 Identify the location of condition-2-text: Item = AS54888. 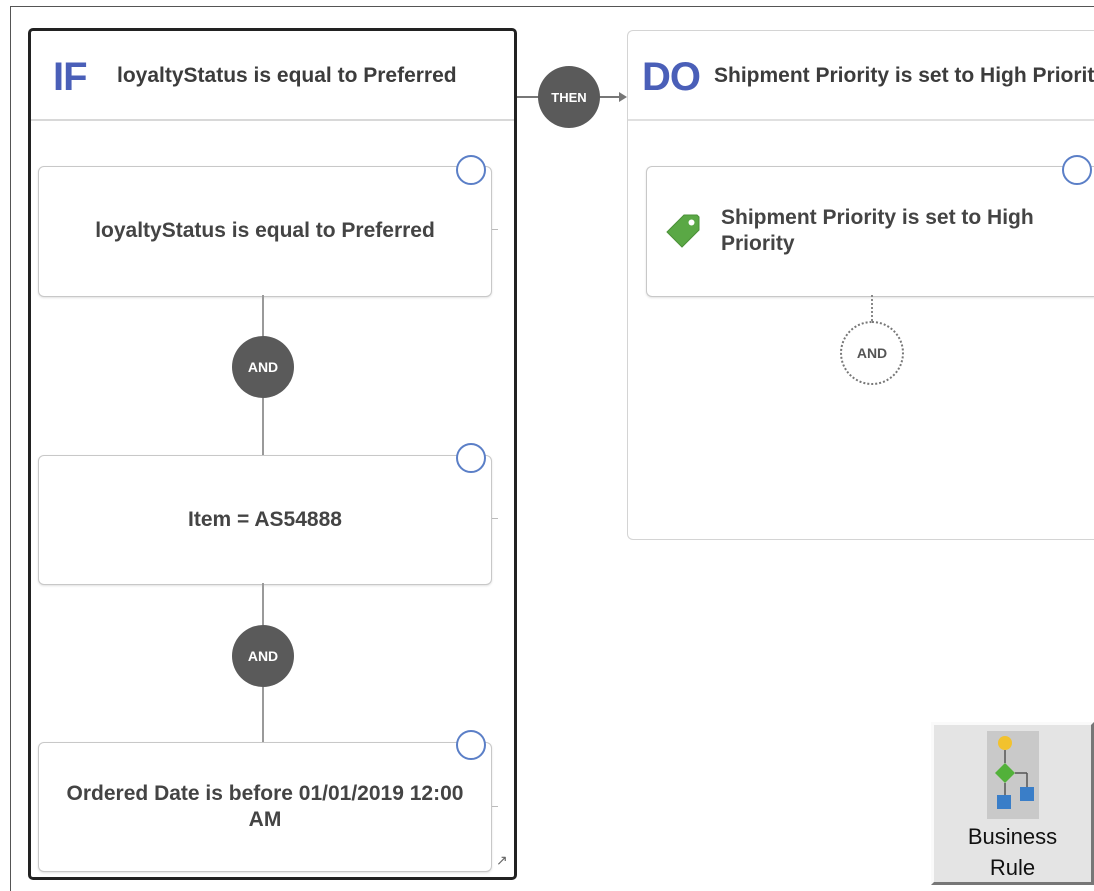
(265, 519).